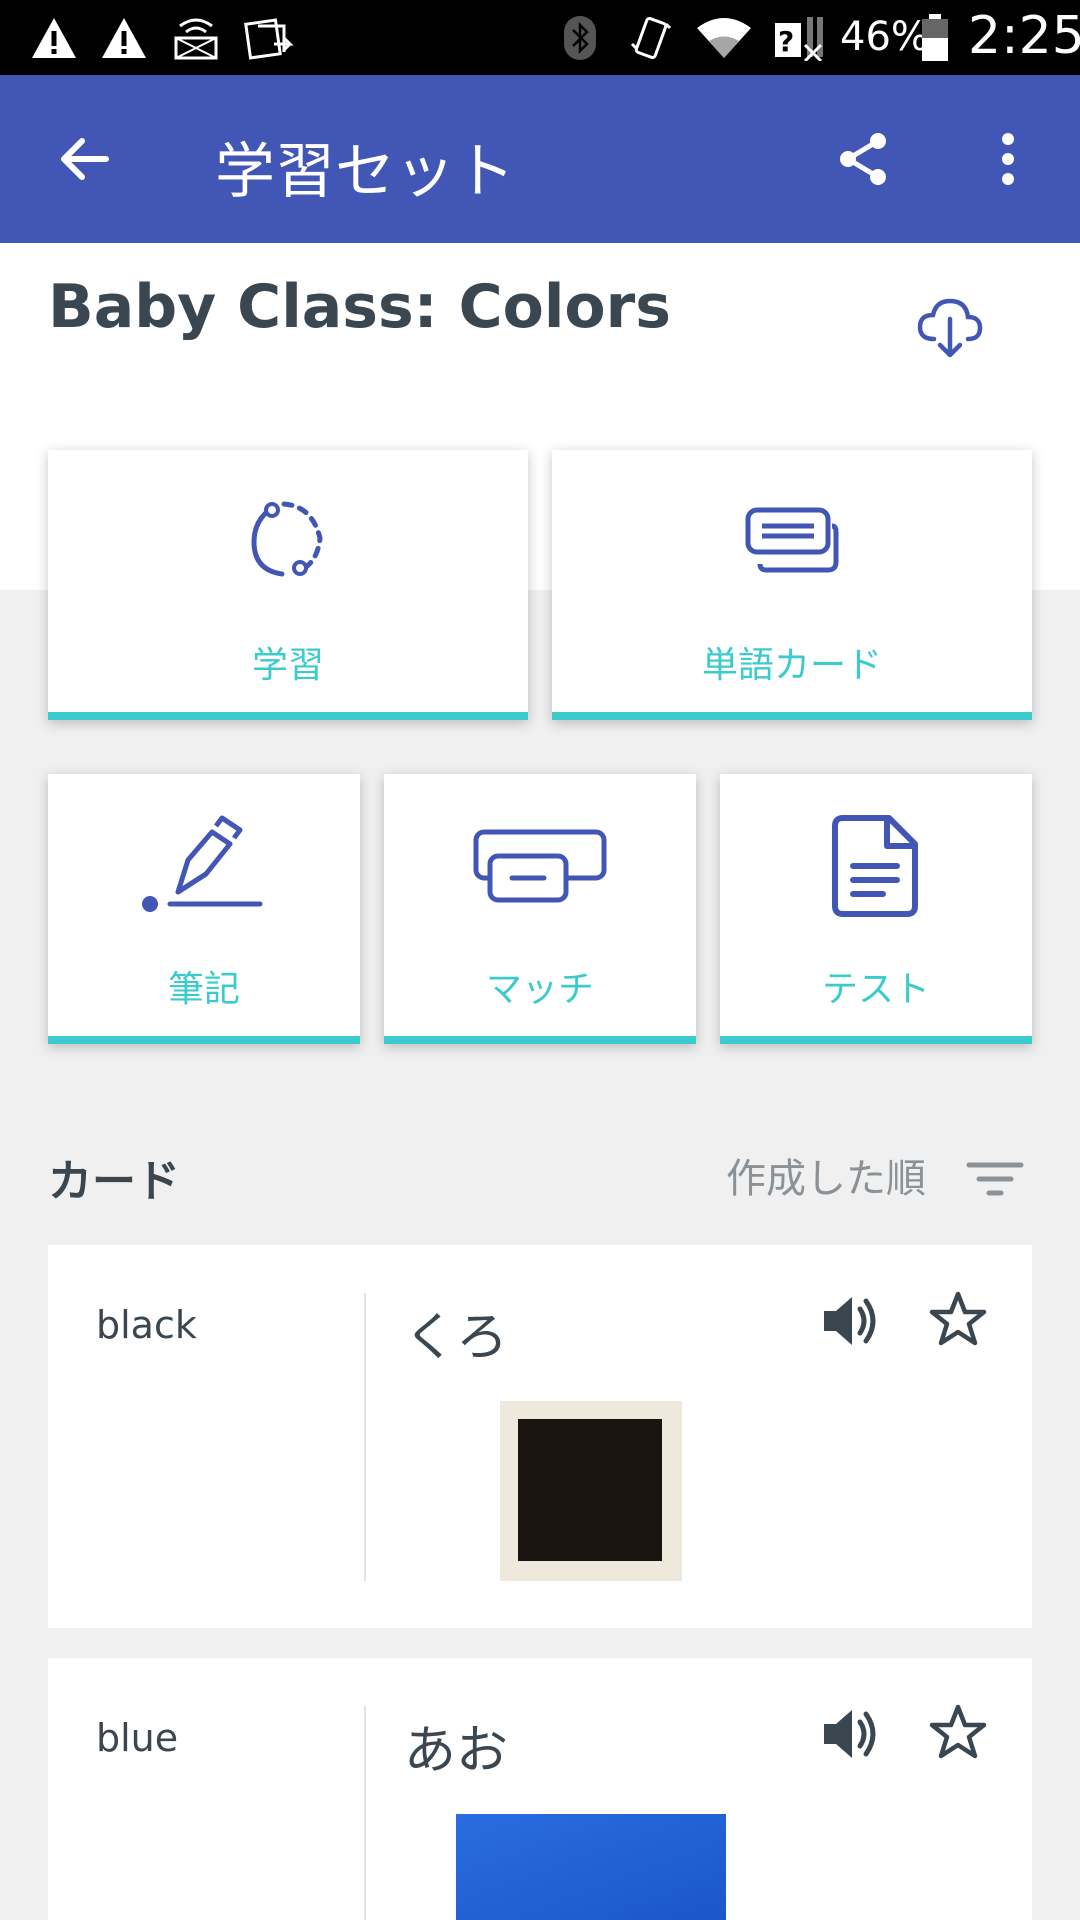 Image resolution: width=1080 pixels, height=1920 pixels. I want to click on app-bar: 学習セット, so click(540, 159).